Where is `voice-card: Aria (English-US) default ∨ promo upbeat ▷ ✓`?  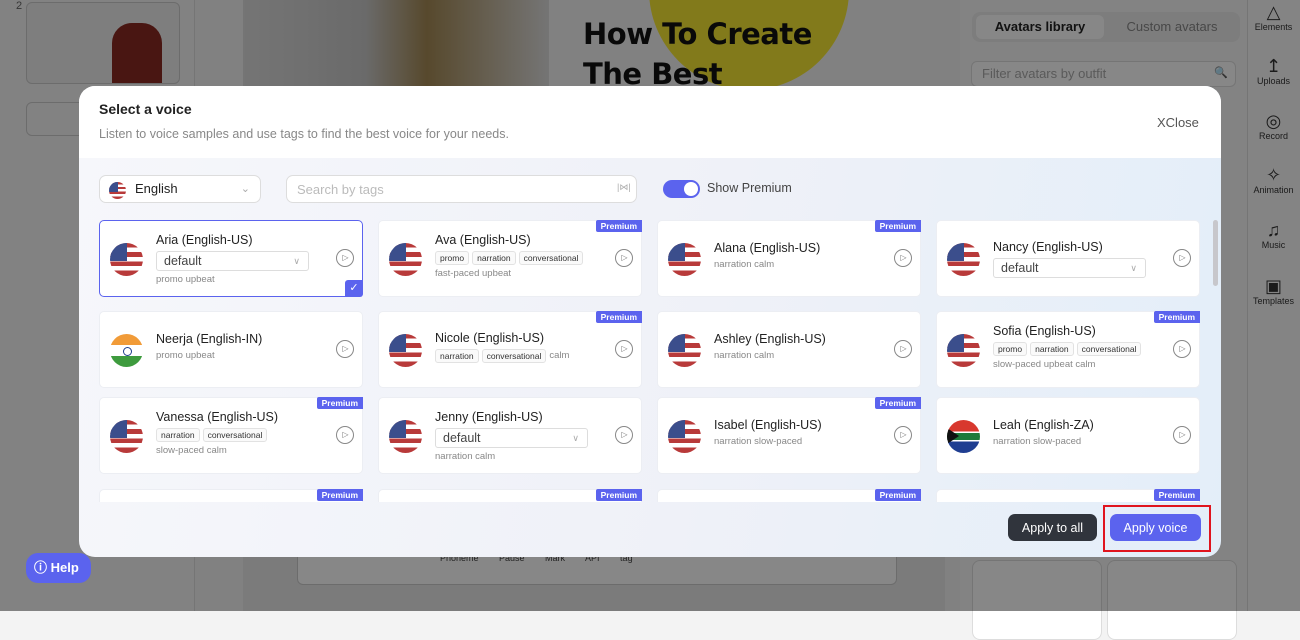 voice-card: Aria (English-US) default ∨ promo upbeat ▷ ✓ is located at coordinates (231, 258).